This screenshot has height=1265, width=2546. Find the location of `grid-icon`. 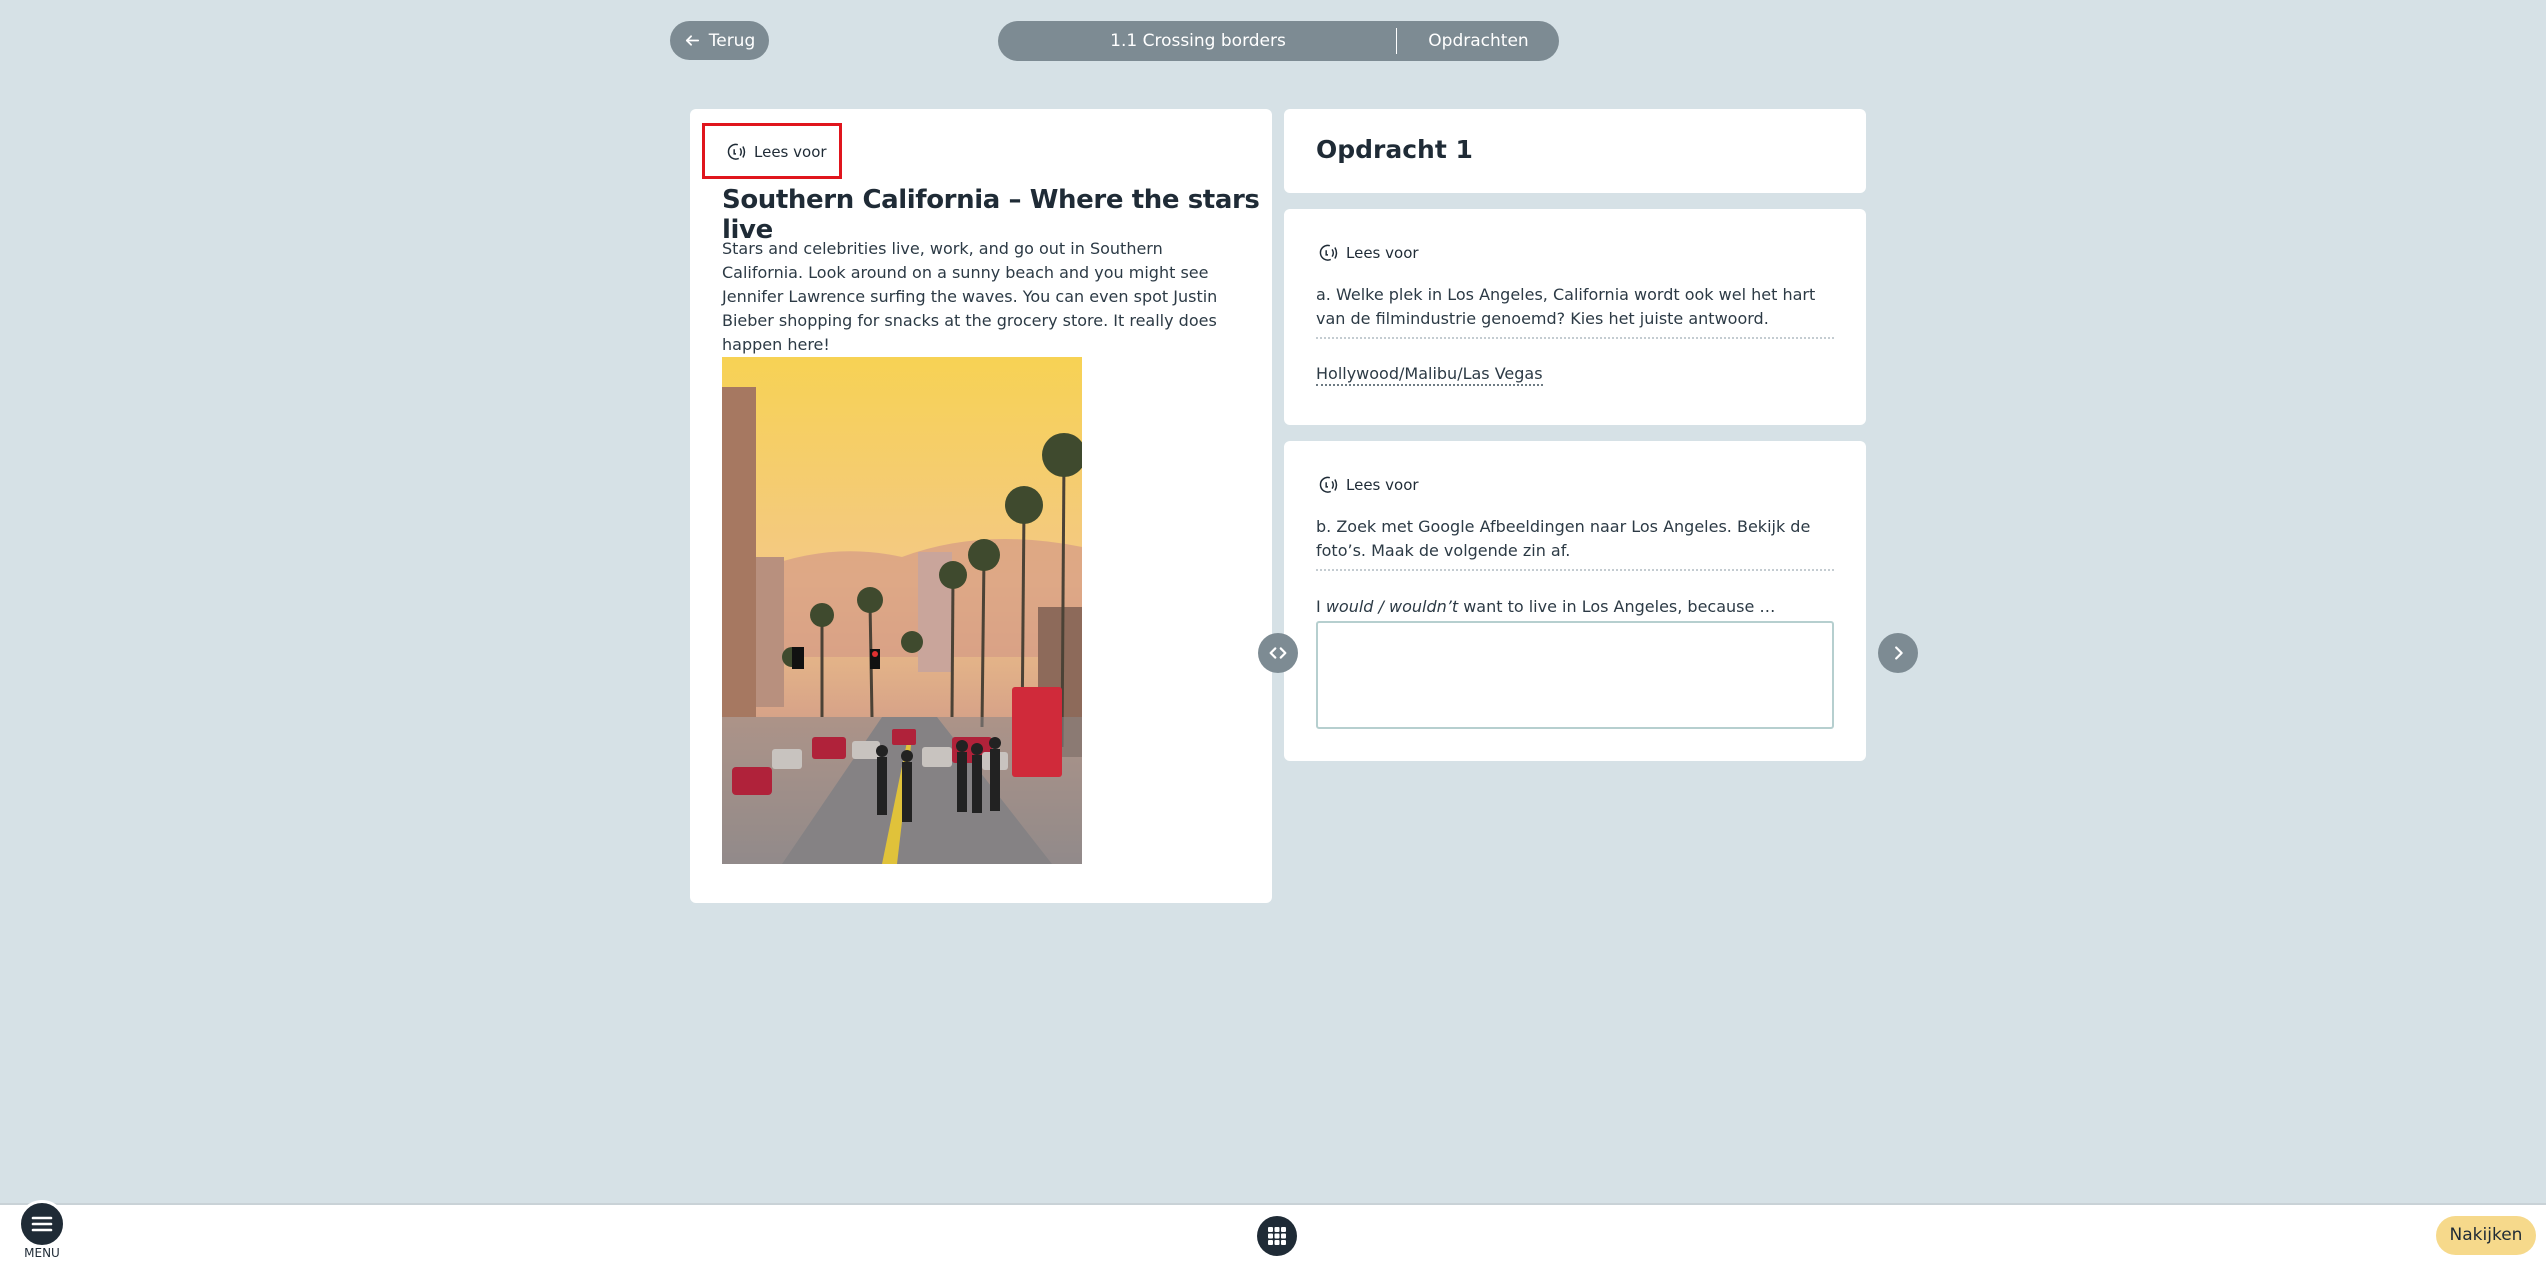

grid-icon is located at coordinates (1277, 1236).